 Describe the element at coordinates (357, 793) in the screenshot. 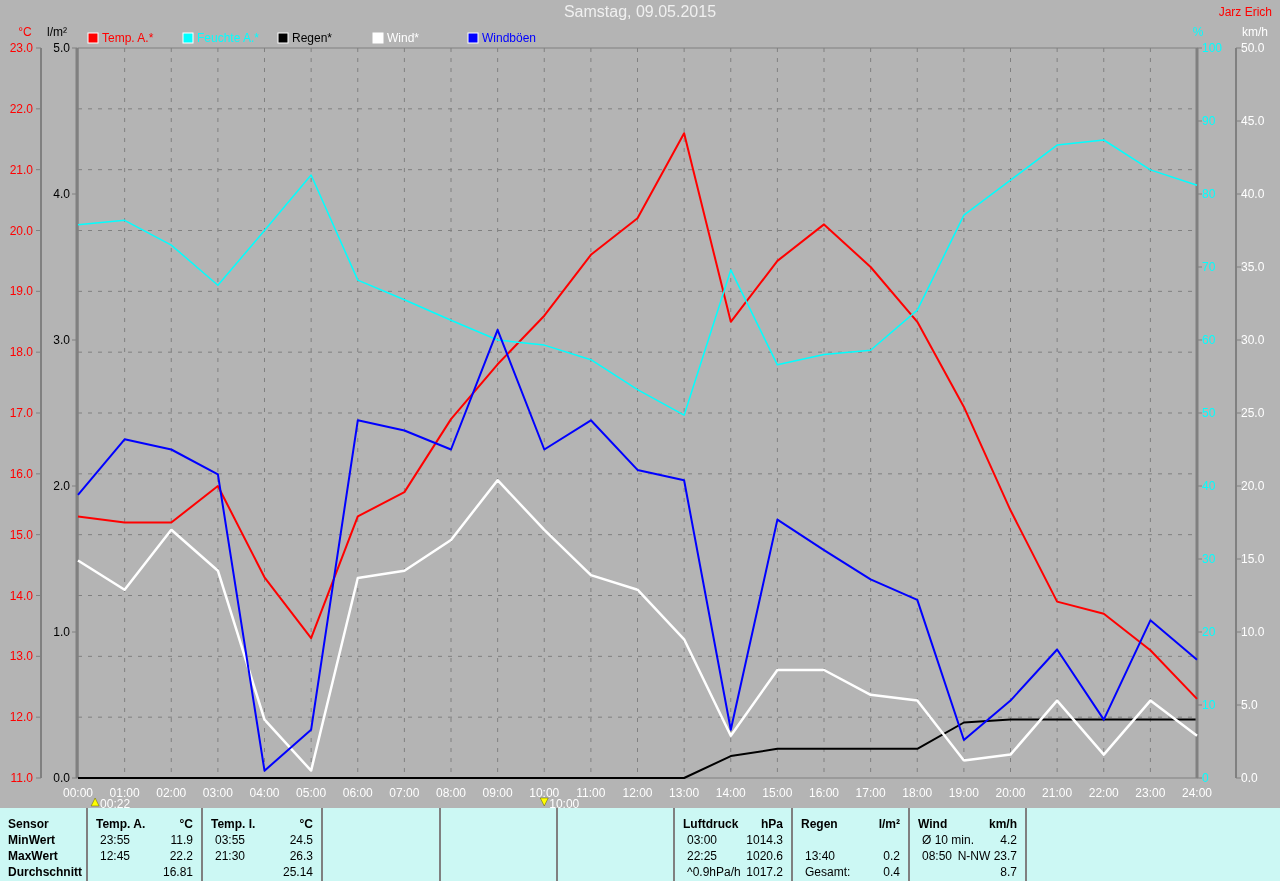

I see `axis-tick-label: 06:00` at that location.